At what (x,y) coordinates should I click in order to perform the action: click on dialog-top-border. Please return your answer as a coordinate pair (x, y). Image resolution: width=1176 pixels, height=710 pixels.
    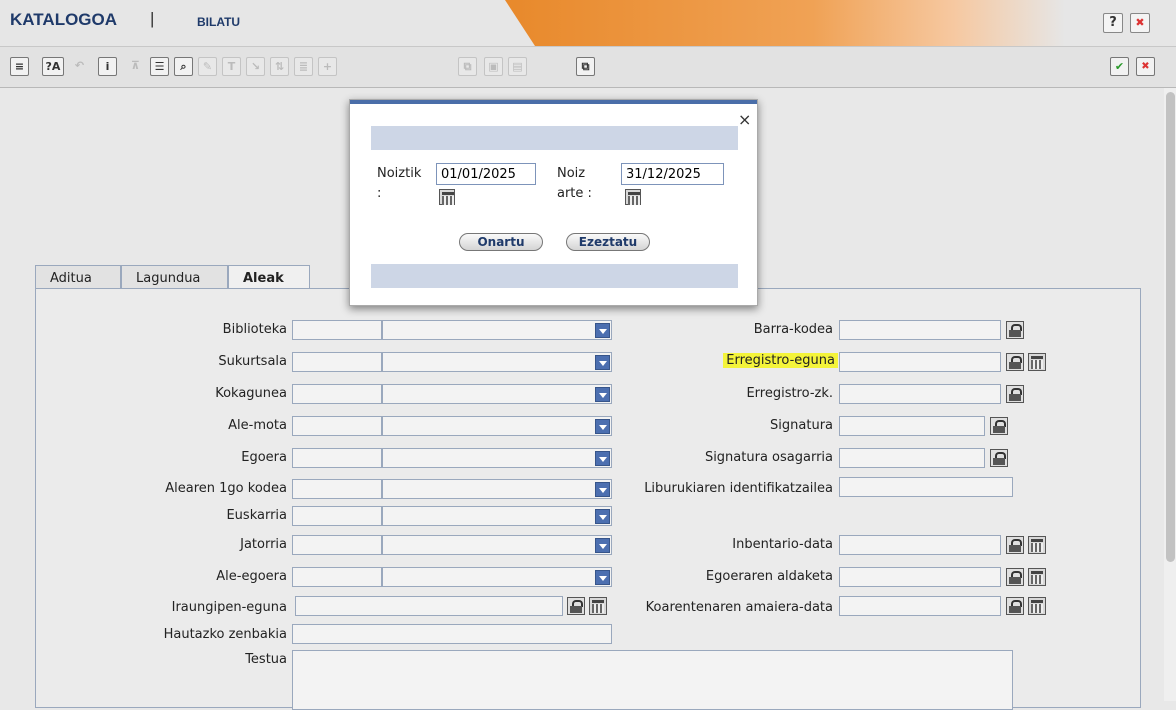
    Looking at the image, I should click on (553, 102).